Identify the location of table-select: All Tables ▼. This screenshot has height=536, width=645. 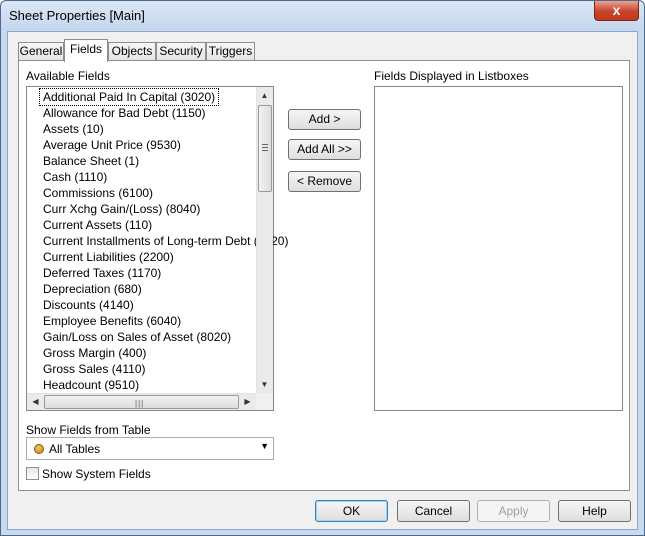
(150, 448).